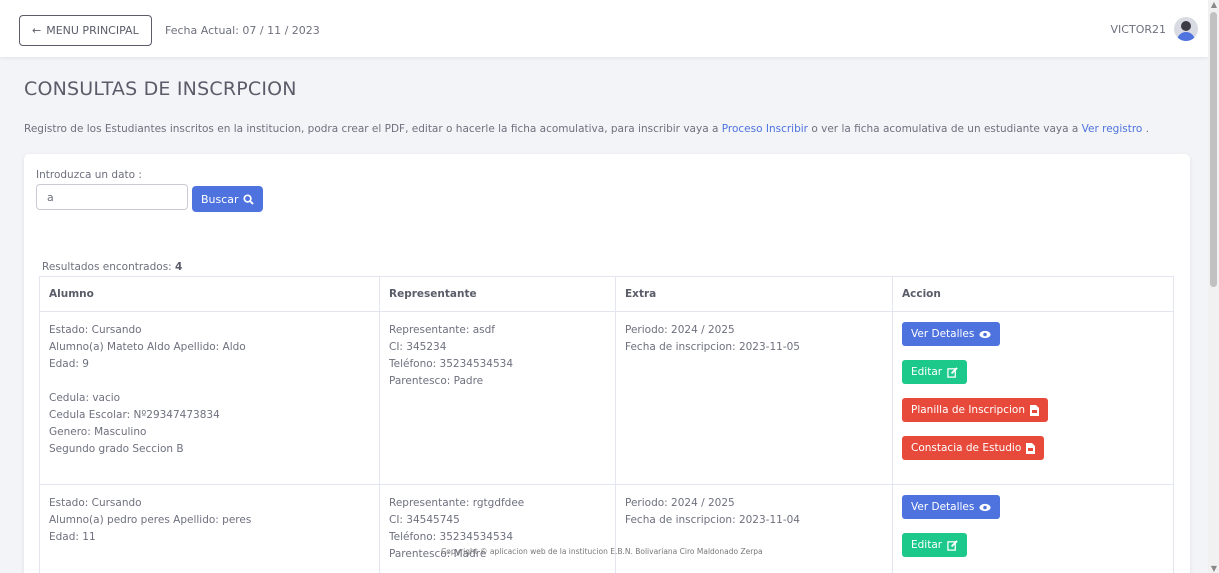 The width and height of the screenshot is (1219, 573). Describe the element at coordinates (89, 175) in the screenshot. I see `search-label: Introduzca un dato :` at that location.